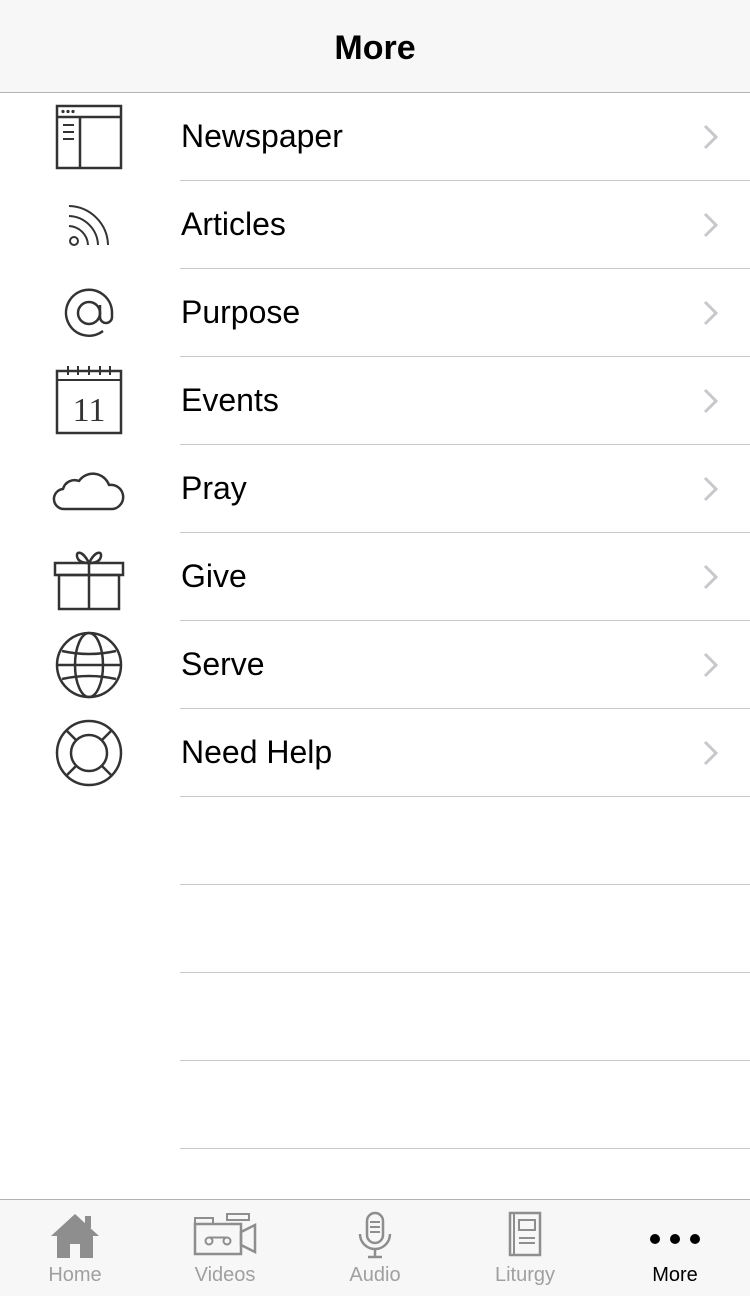 This screenshot has height=1300, width=750. I want to click on lifebuoy-icon, so click(89, 753).